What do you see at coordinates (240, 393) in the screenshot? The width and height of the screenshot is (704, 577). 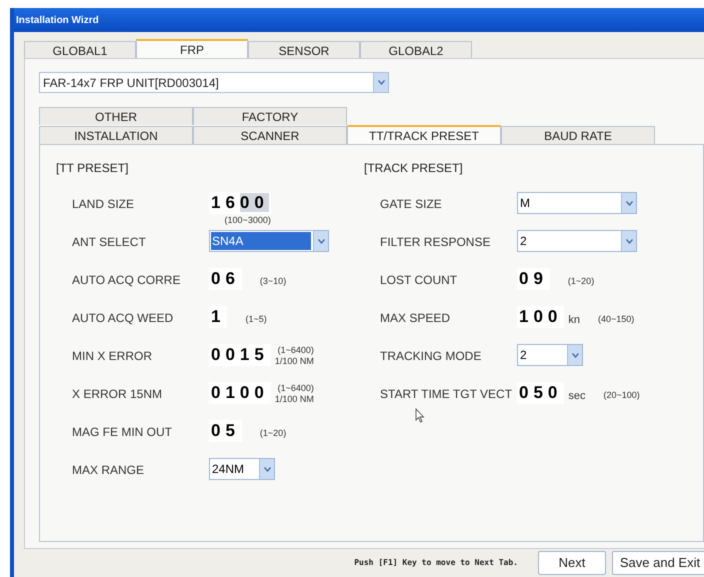 I see `digit-field: 0100` at bounding box center [240, 393].